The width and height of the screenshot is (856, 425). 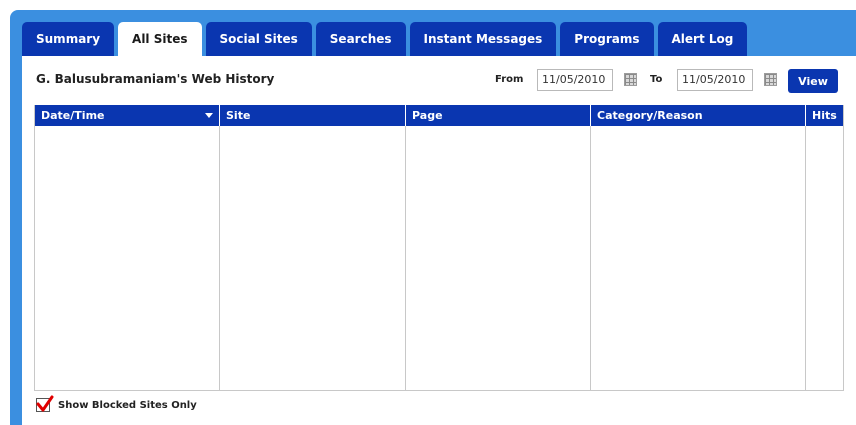 I want to click on blocked-only-label: Show Blocked Sites Only, so click(x=127, y=405).